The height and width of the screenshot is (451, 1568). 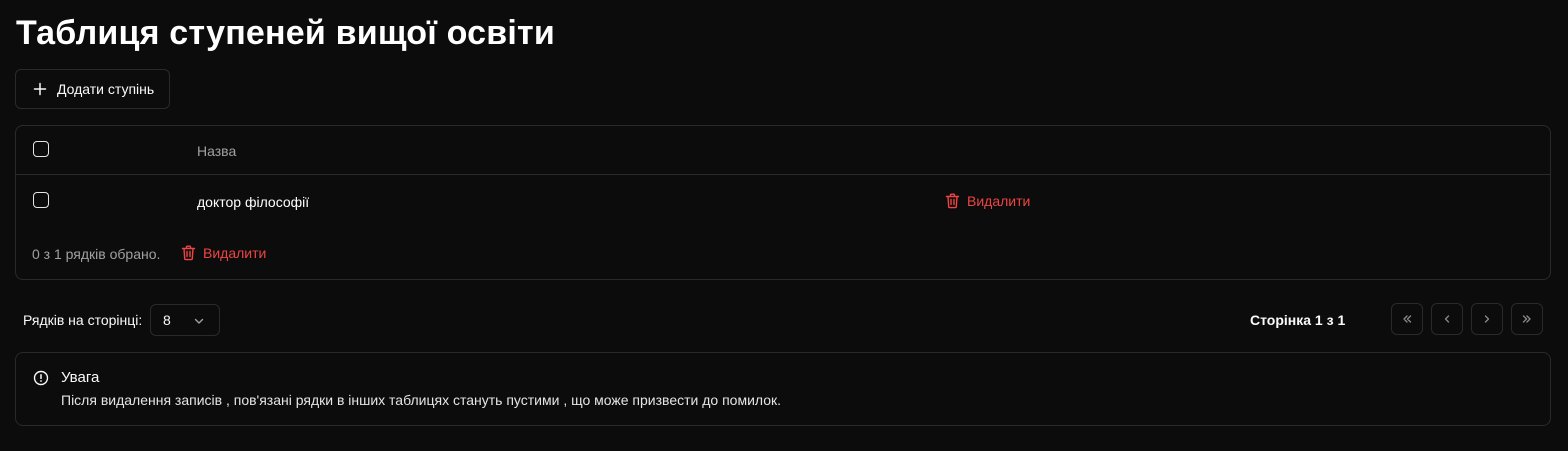 I want to click on row-checkbox, so click(x=41, y=200).